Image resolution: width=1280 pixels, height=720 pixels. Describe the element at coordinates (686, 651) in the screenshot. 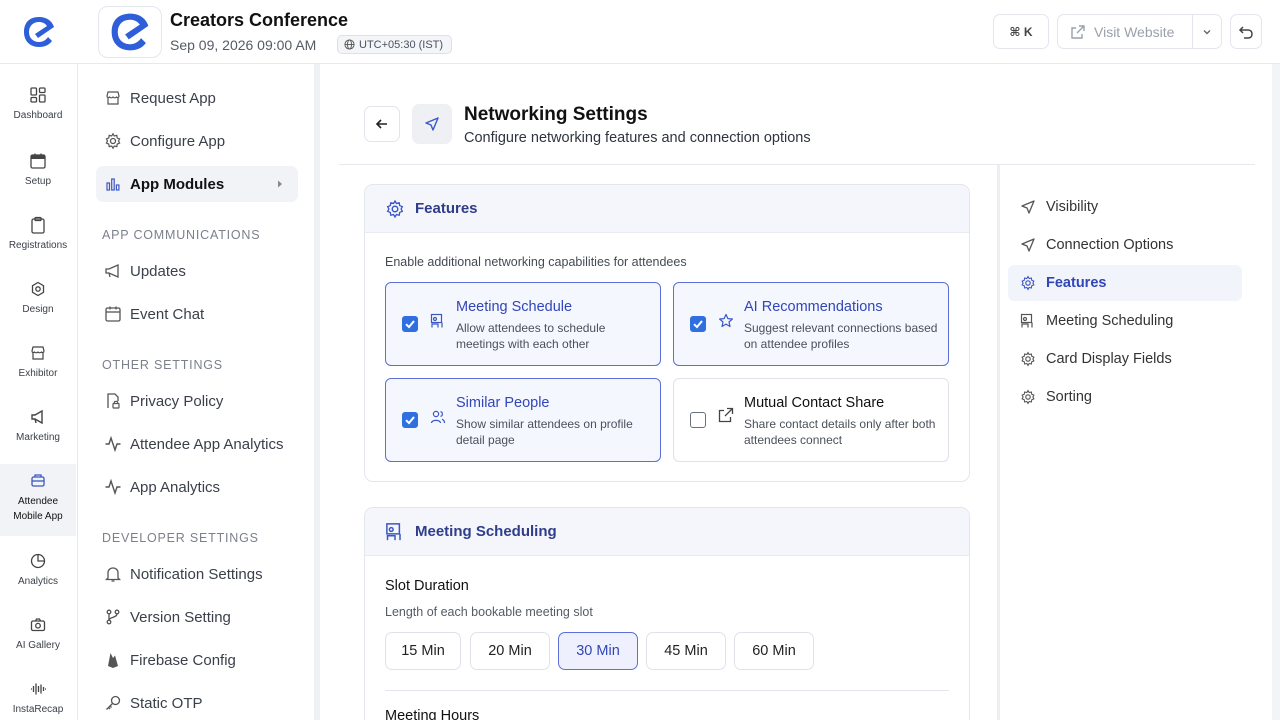

I see `slot-option-45: 45 Min` at that location.